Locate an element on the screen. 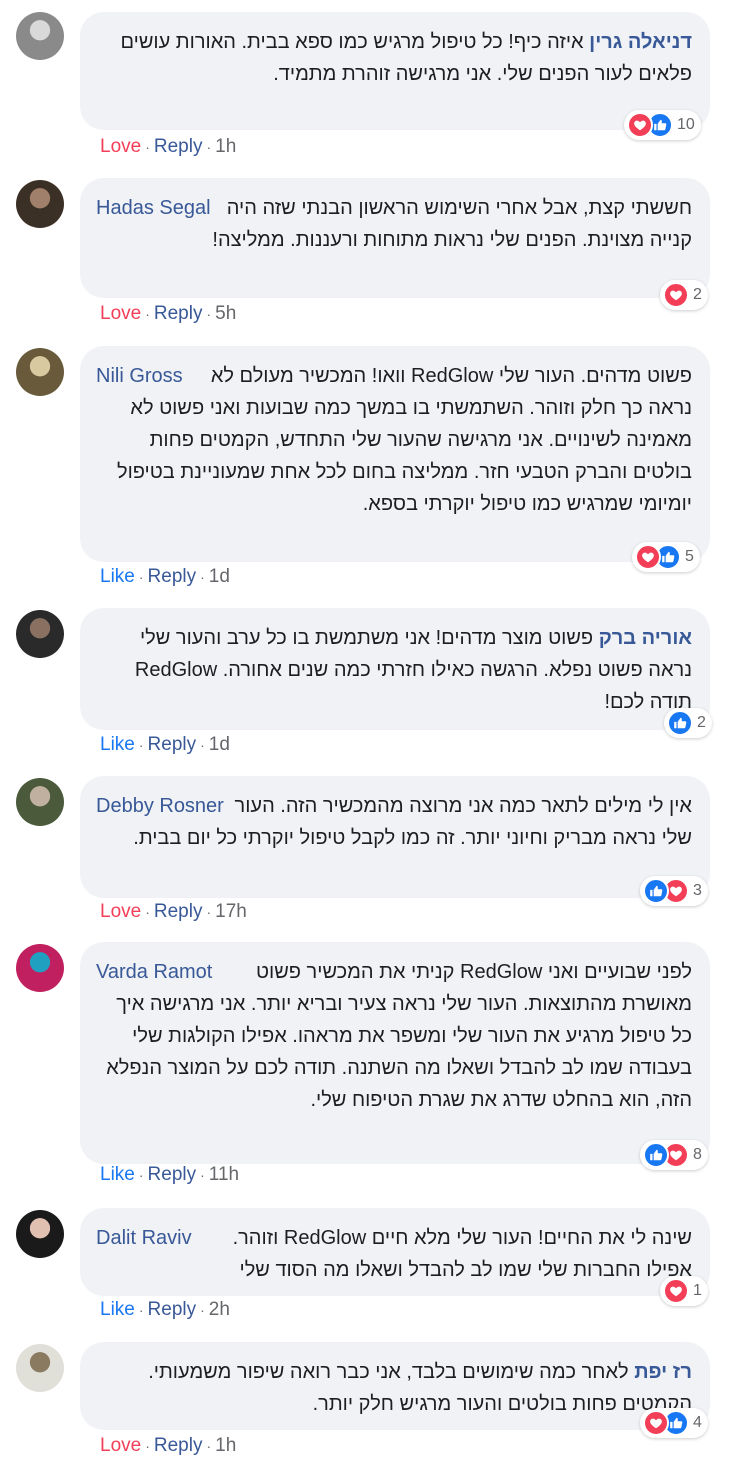  reaction-count: 3 is located at coordinates (697, 890).